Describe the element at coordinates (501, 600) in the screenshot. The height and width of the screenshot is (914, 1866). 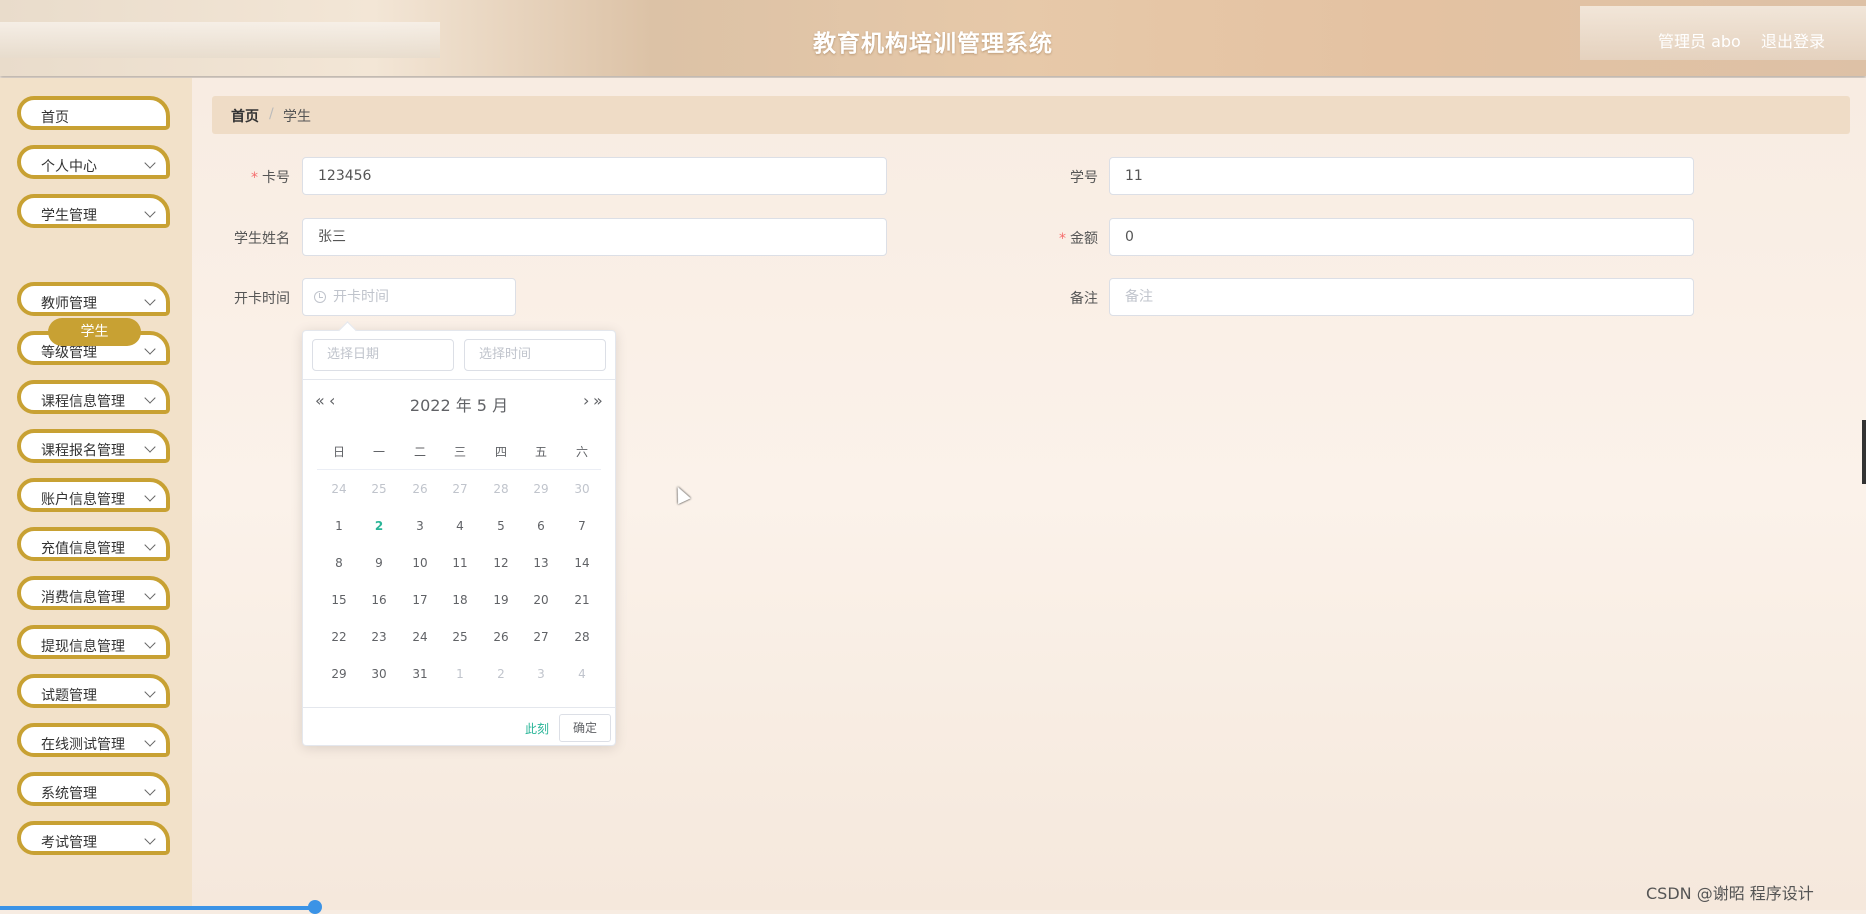
I see `calendar-day: 19` at that location.